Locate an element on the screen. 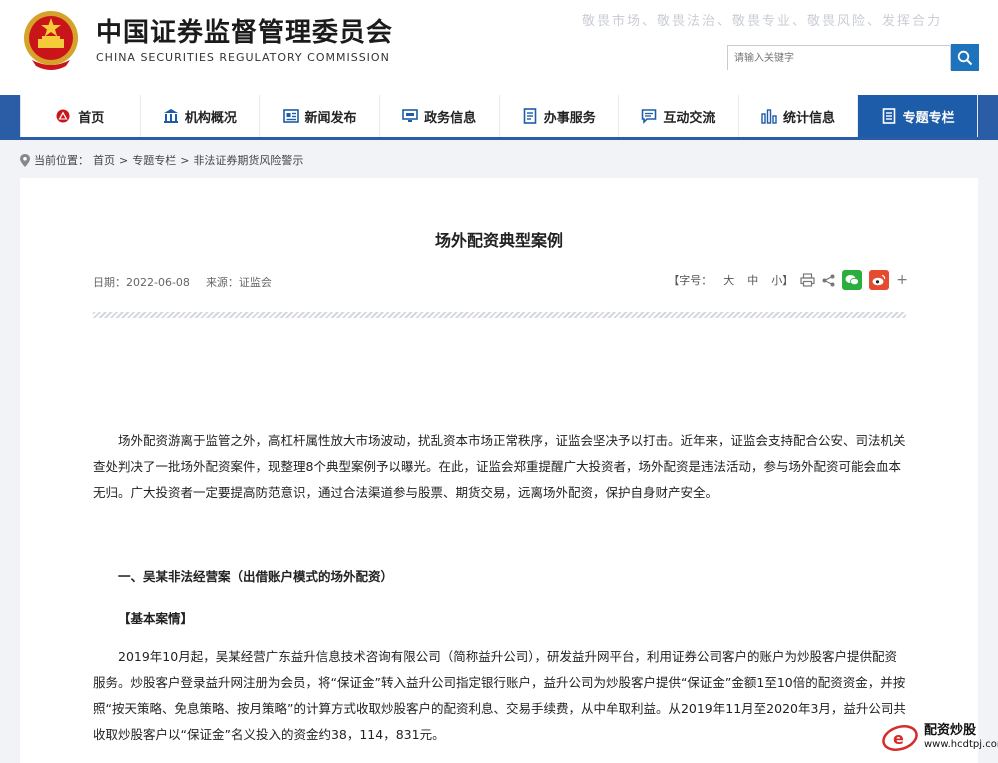 This screenshot has width=998, height=763. site-title-cn: 中国证券监督管理委员会 is located at coordinates (245, 33).